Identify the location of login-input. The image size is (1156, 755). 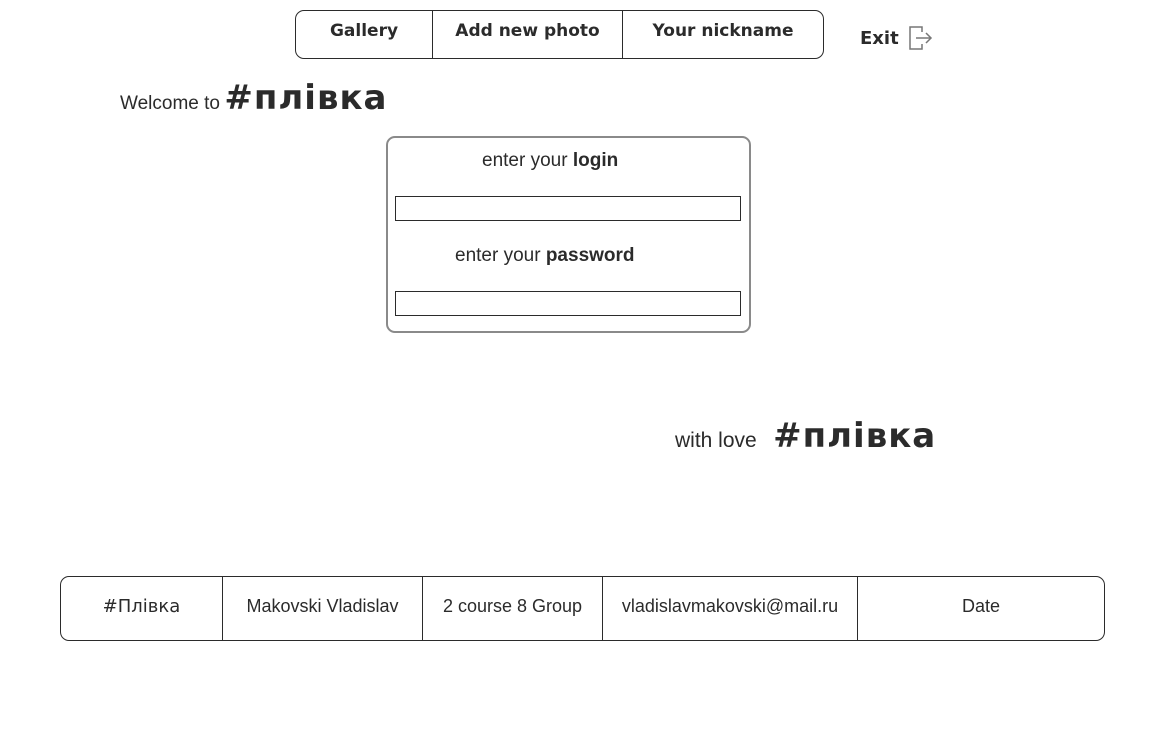
(568, 208).